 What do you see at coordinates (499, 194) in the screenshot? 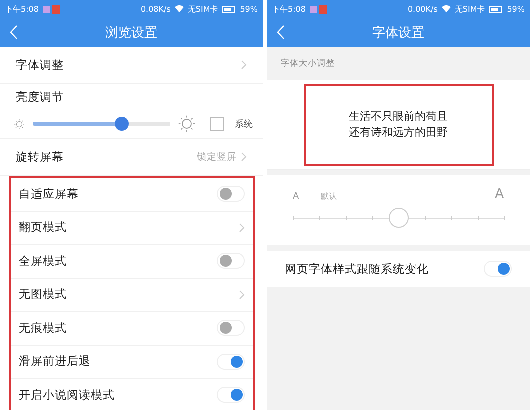
I see `large-size-label: A` at bounding box center [499, 194].